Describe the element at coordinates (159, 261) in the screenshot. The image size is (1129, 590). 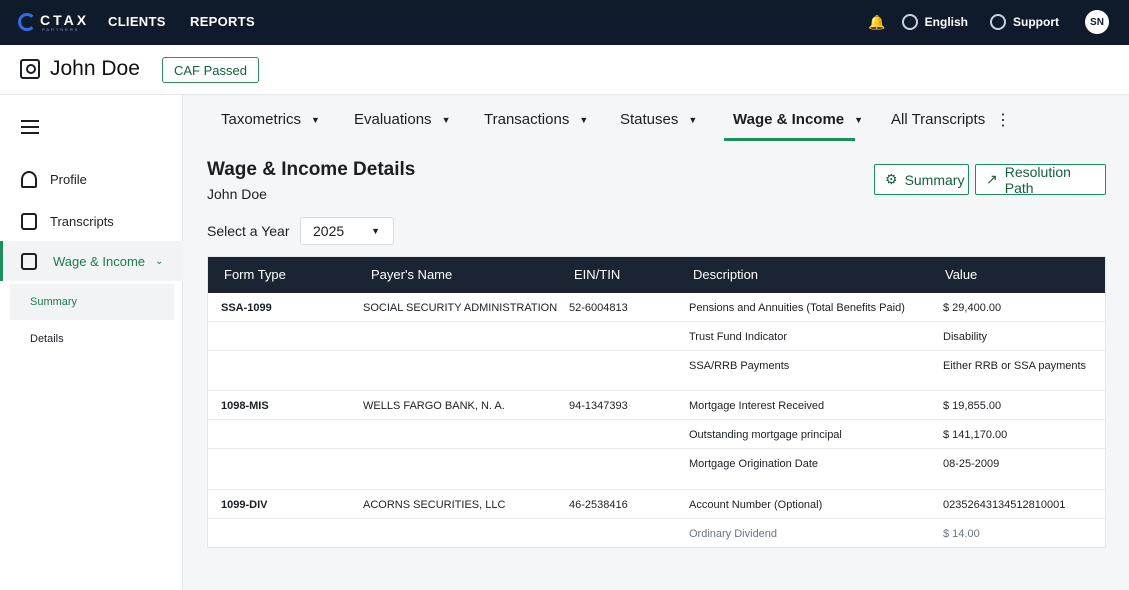
I see `chevron-down-icon: ⌄` at that location.